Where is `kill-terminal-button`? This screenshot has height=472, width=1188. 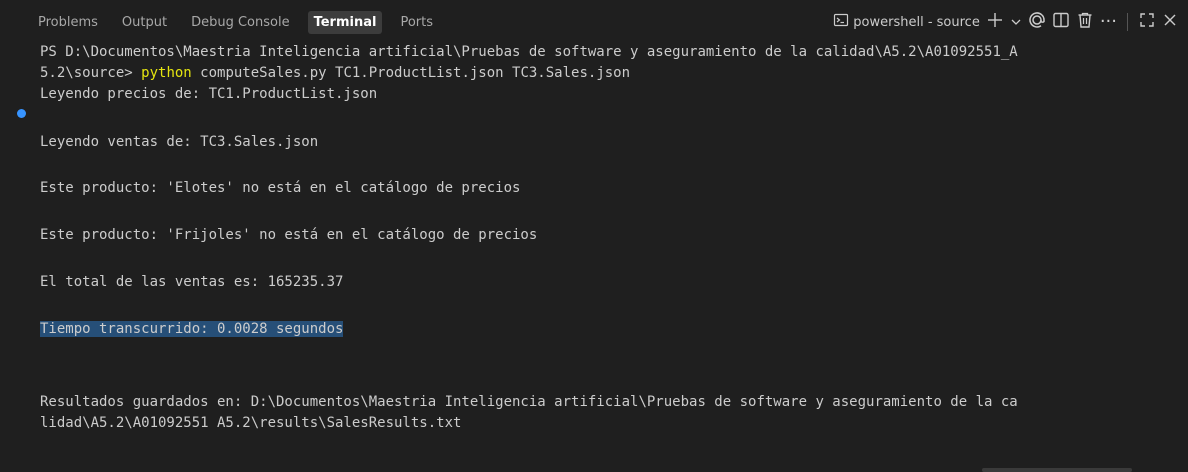 kill-terminal-button is located at coordinates (1085, 22).